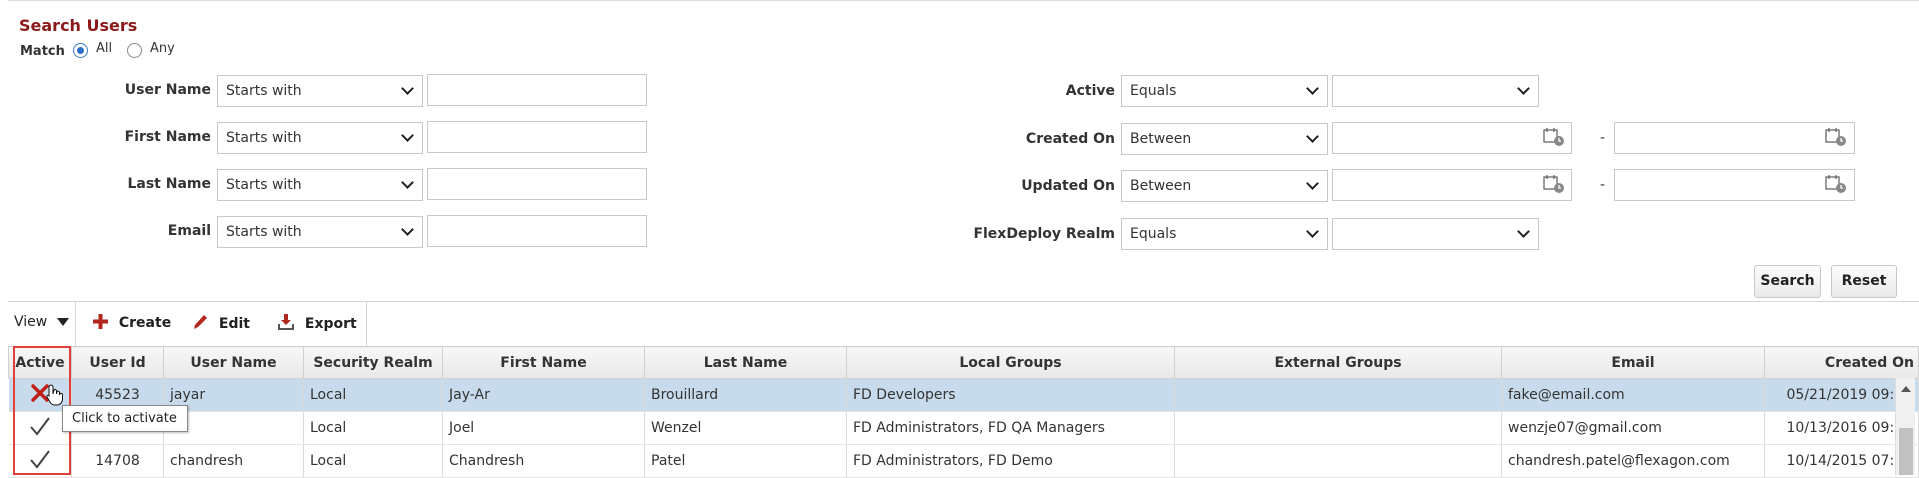  I want to click on view-menu-label: View, so click(31, 322).